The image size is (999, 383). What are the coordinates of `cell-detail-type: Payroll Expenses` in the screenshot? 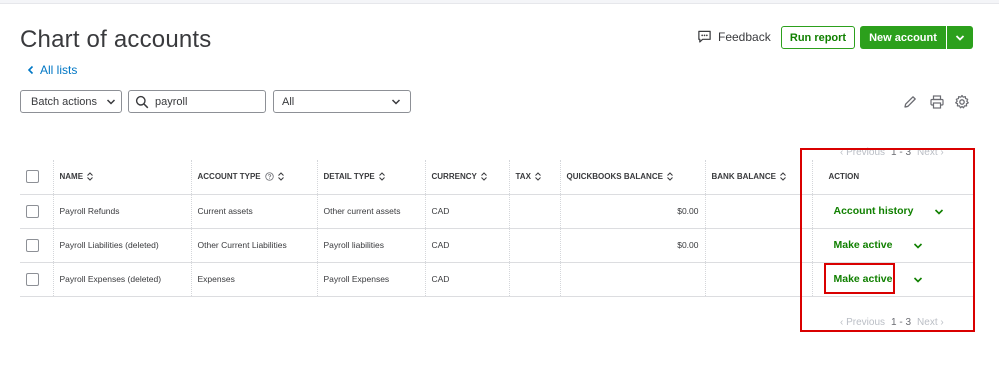 It's located at (370, 279).